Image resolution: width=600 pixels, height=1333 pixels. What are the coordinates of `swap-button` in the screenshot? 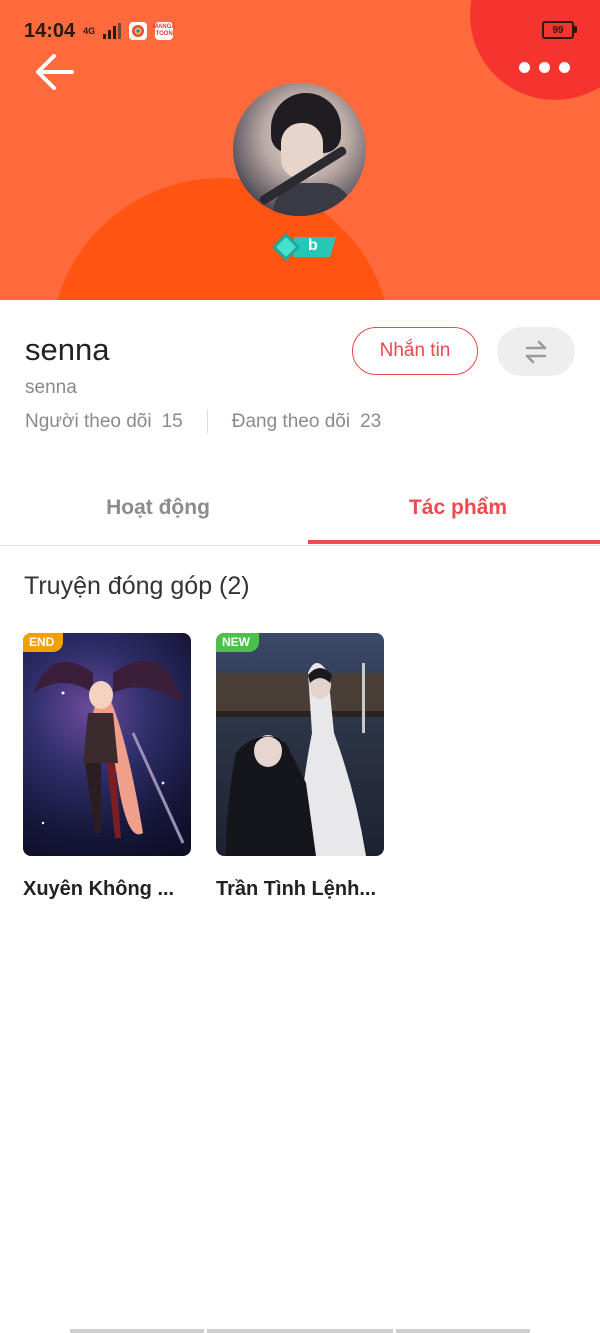 It's located at (536, 351).